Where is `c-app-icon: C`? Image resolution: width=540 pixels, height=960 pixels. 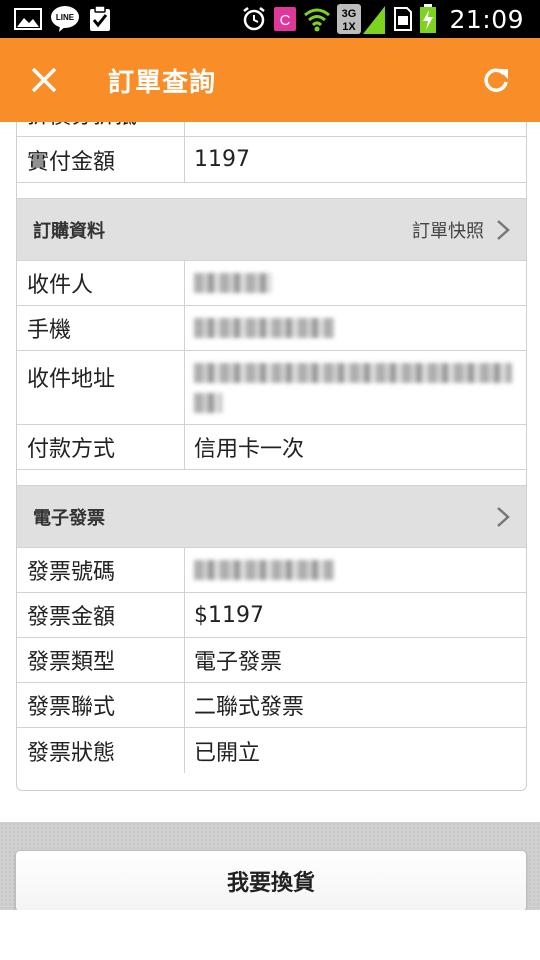 c-app-icon: C is located at coordinates (285, 19).